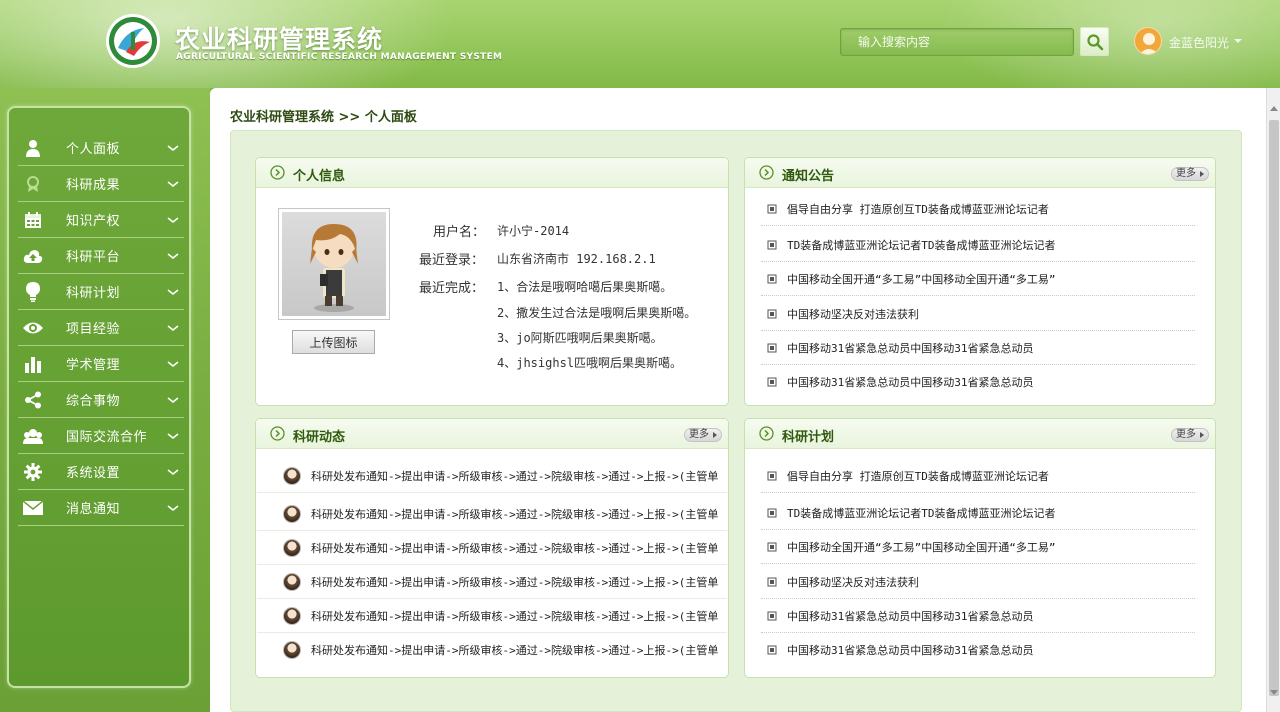  I want to click on notice-item-text: 中国移动31省紧急总动员中国移动31省紧急总动员, so click(910, 348).